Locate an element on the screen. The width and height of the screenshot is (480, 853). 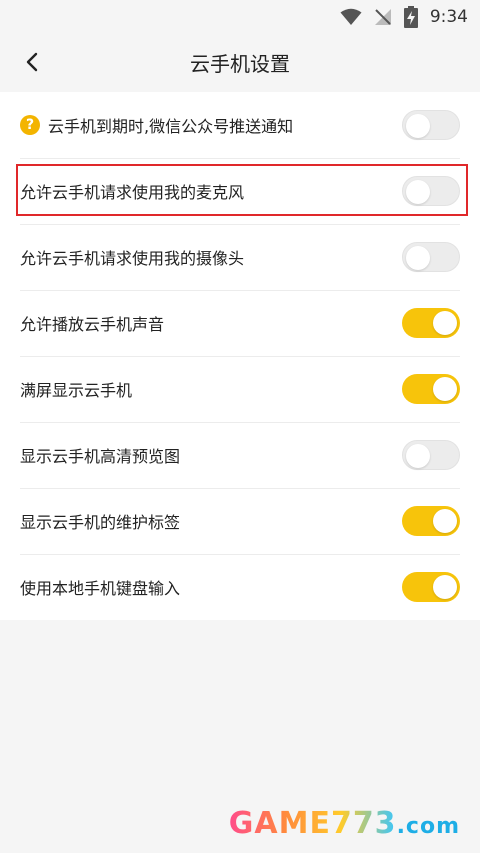
setting-label: 使用本地手机键盘输入 is located at coordinates (100, 588).